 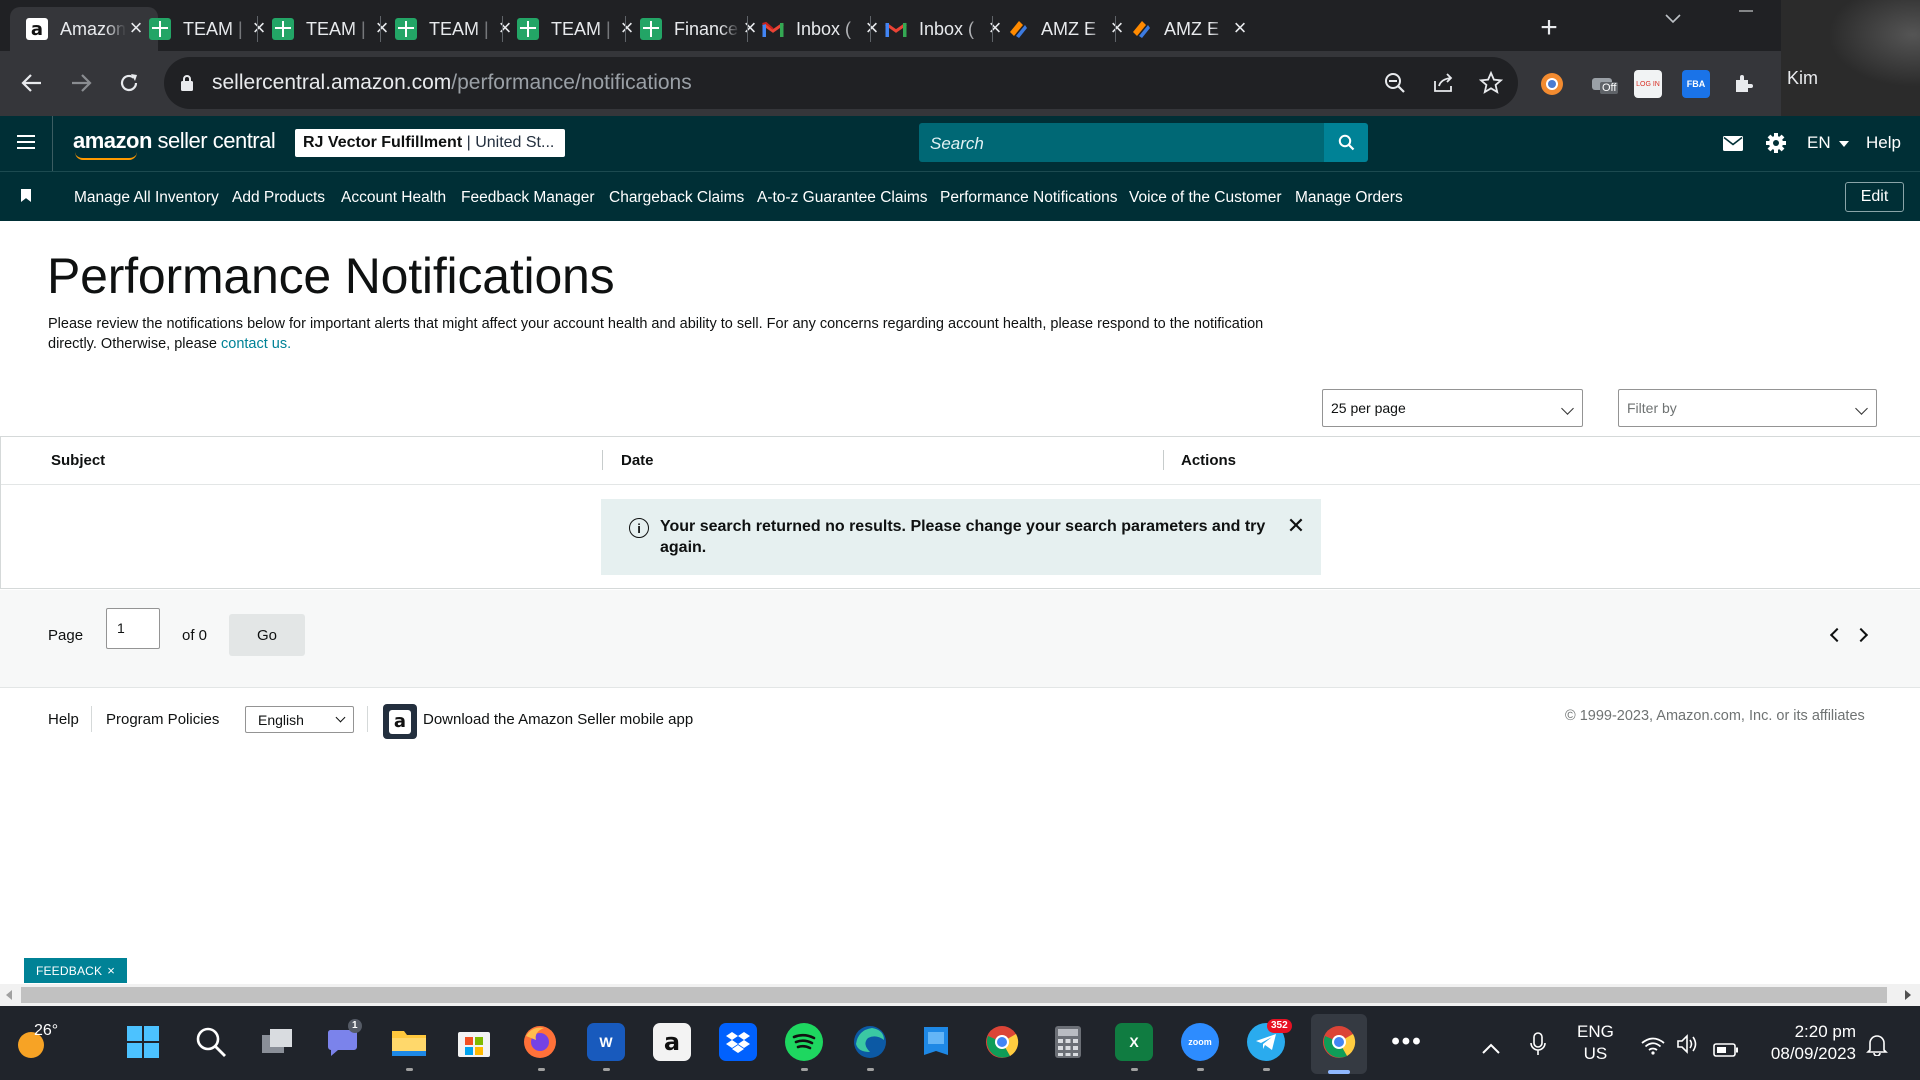 I want to click on input-language: ENG, so click(x=1595, y=1031).